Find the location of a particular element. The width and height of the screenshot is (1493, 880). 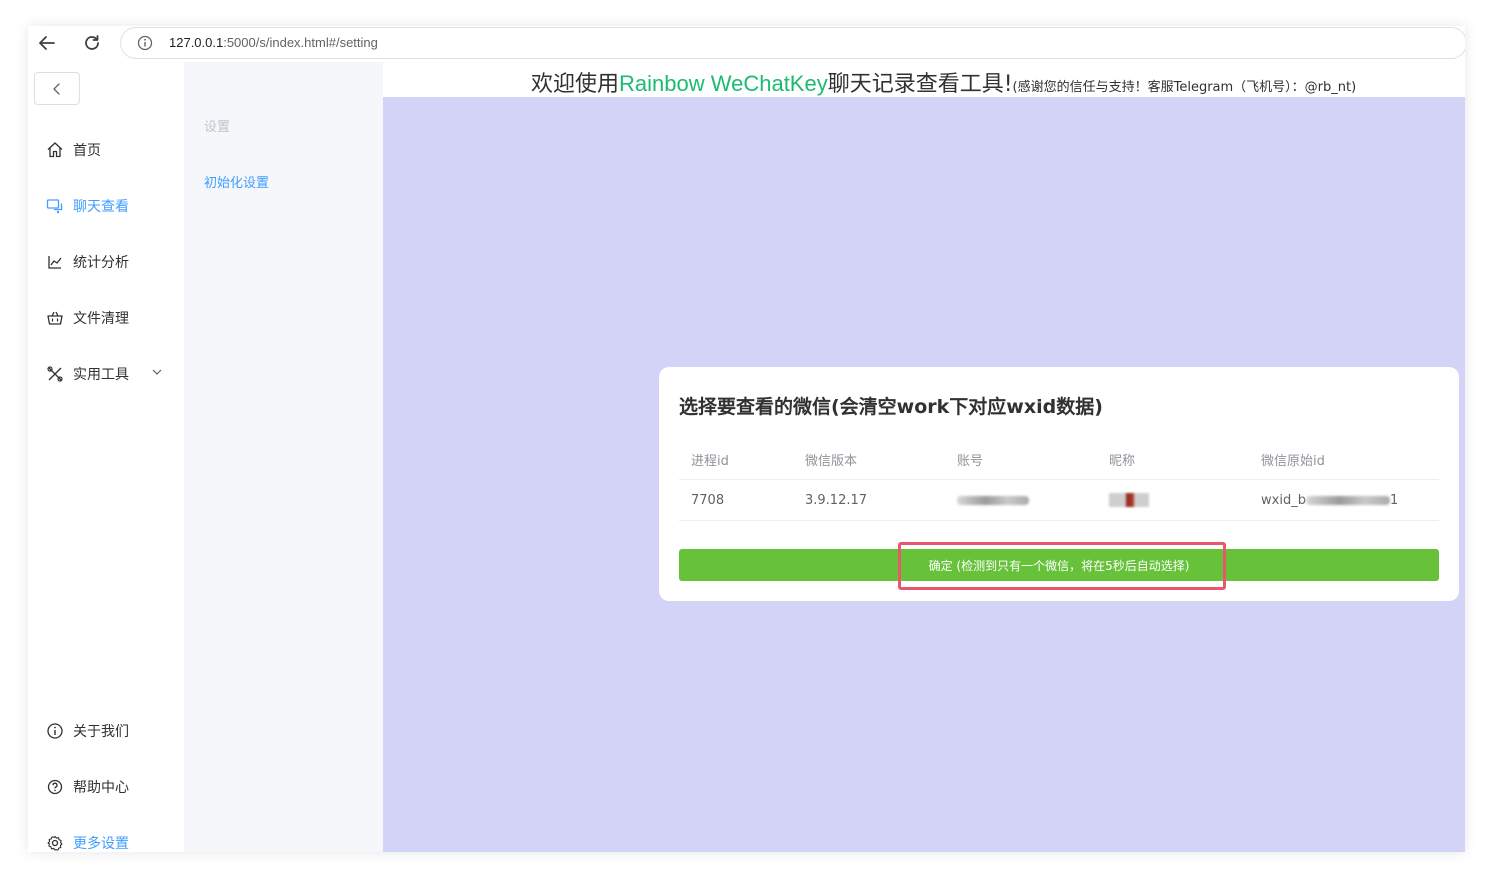

sidebar-item-stats: 统计分析 is located at coordinates (87, 262).